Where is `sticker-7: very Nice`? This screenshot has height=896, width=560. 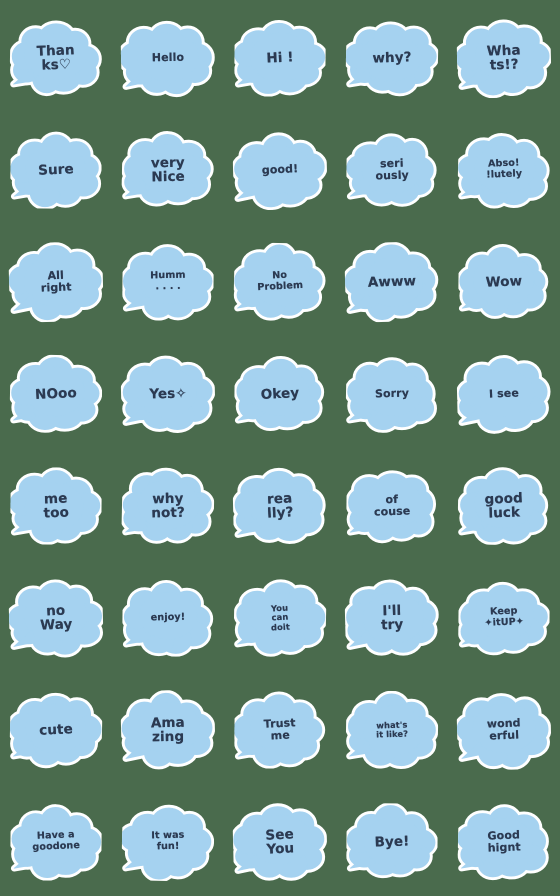
sticker-7: very Nice is located at coordinates (168, 170).